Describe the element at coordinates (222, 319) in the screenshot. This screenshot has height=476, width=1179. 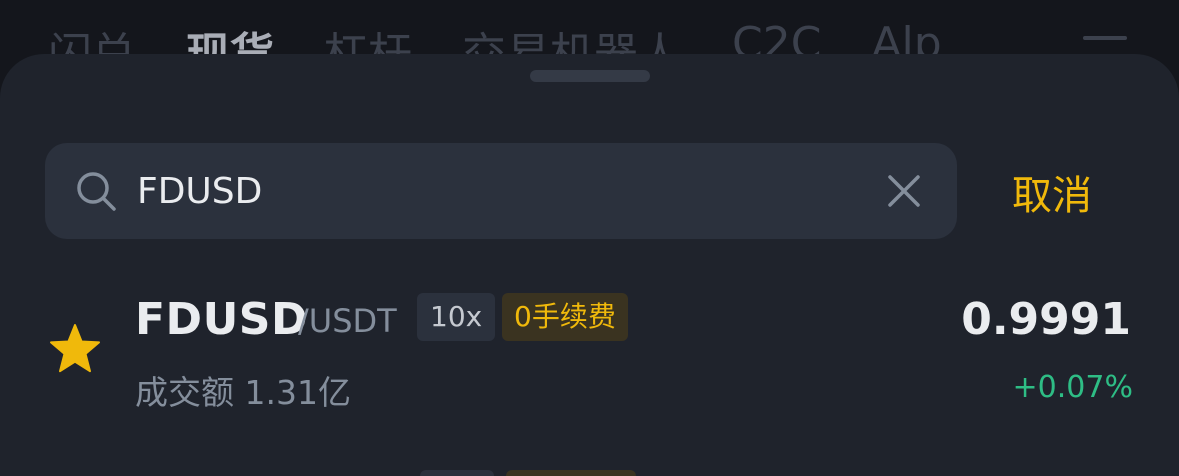
I see `base-asset-symbol: FDUSD` at that location.